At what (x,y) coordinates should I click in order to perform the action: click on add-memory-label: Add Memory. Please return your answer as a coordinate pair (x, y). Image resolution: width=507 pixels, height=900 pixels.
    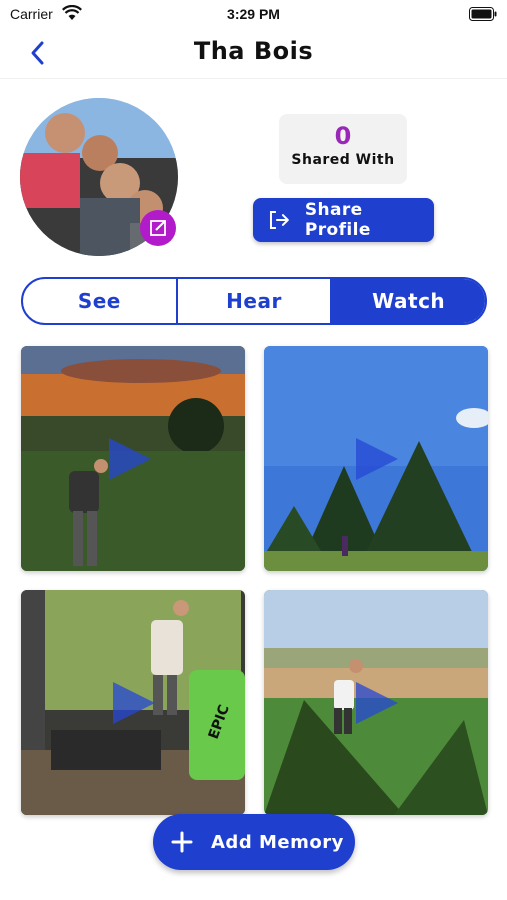
    Looking at the image, I should click on (277, 842).